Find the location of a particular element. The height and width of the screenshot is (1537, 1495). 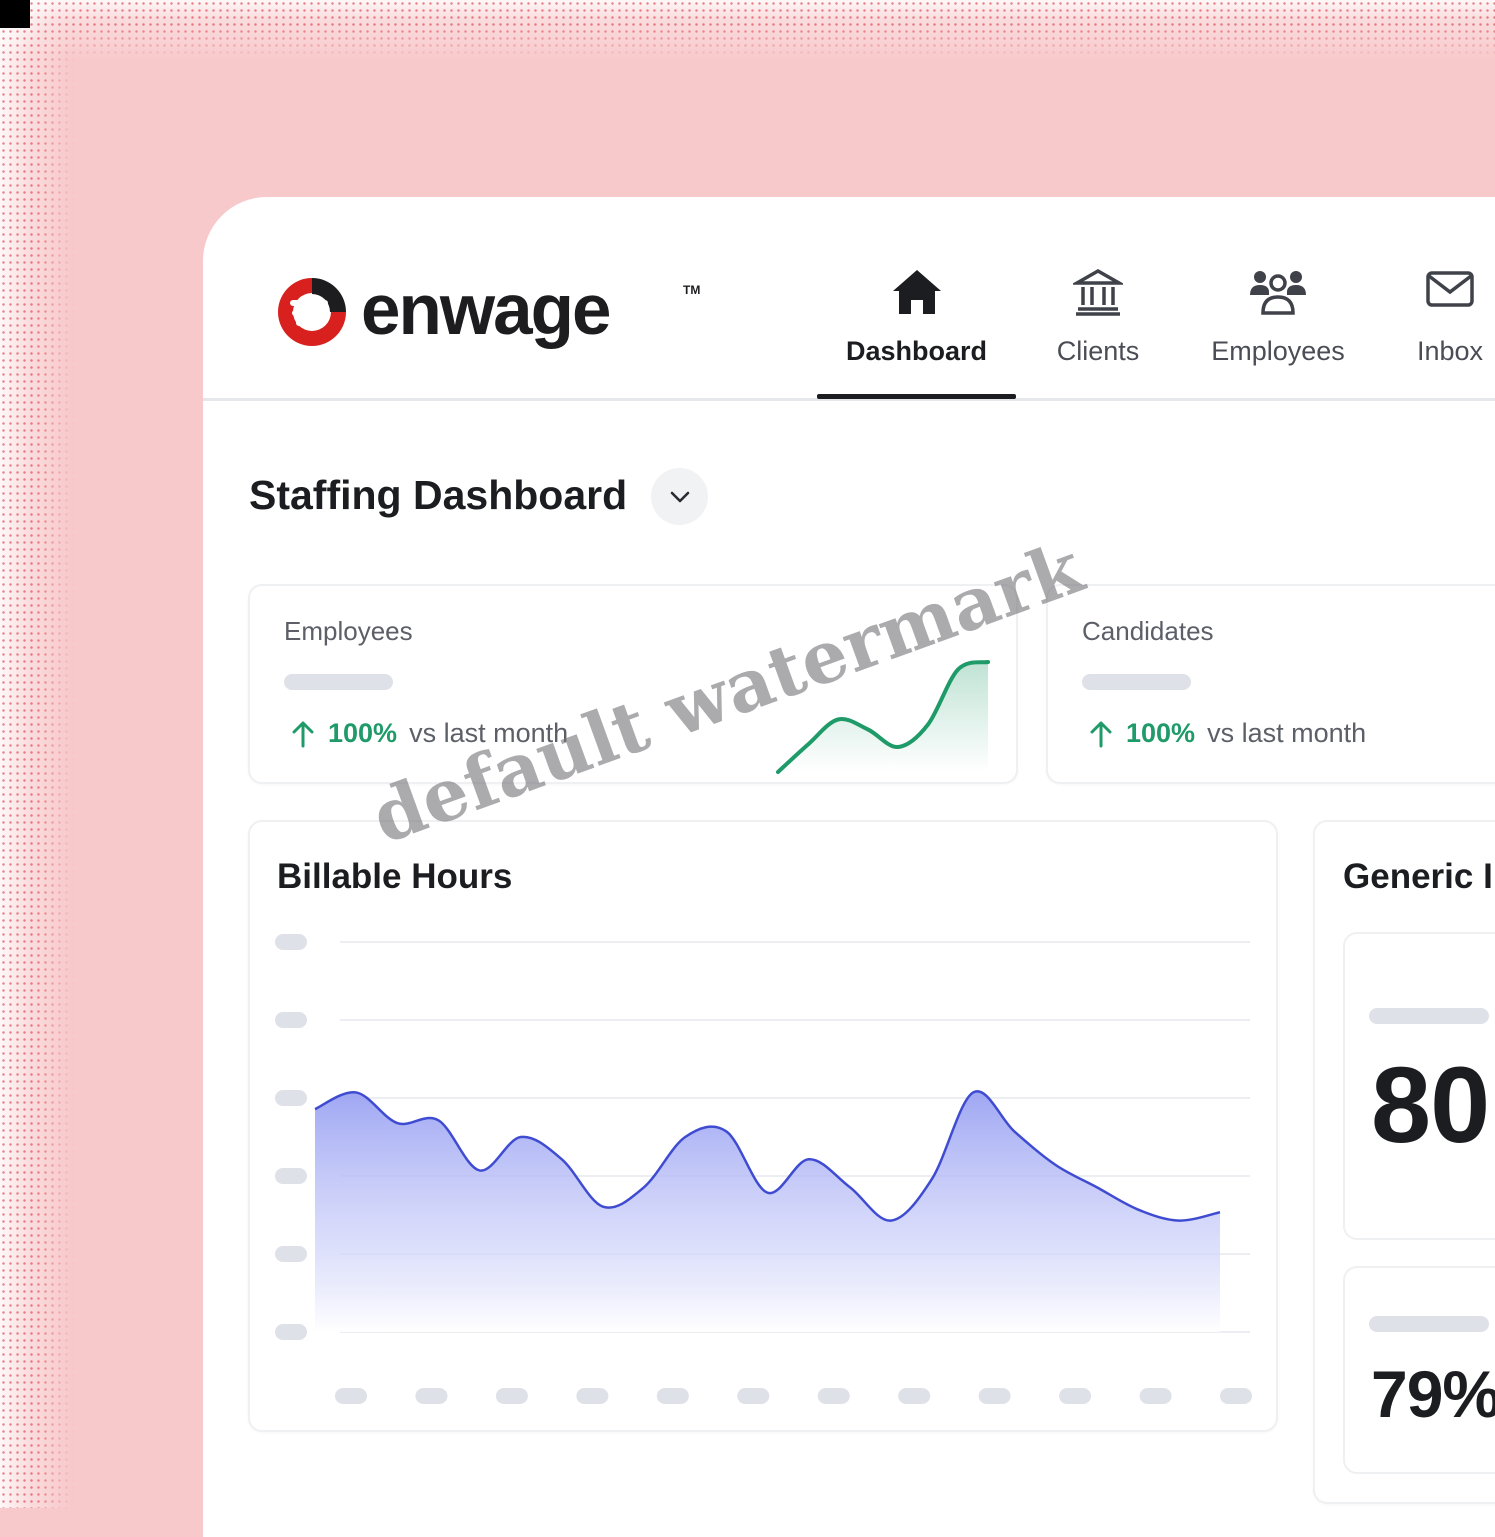

nav-label-employees: Employees is located at coordinates (1278, 351).